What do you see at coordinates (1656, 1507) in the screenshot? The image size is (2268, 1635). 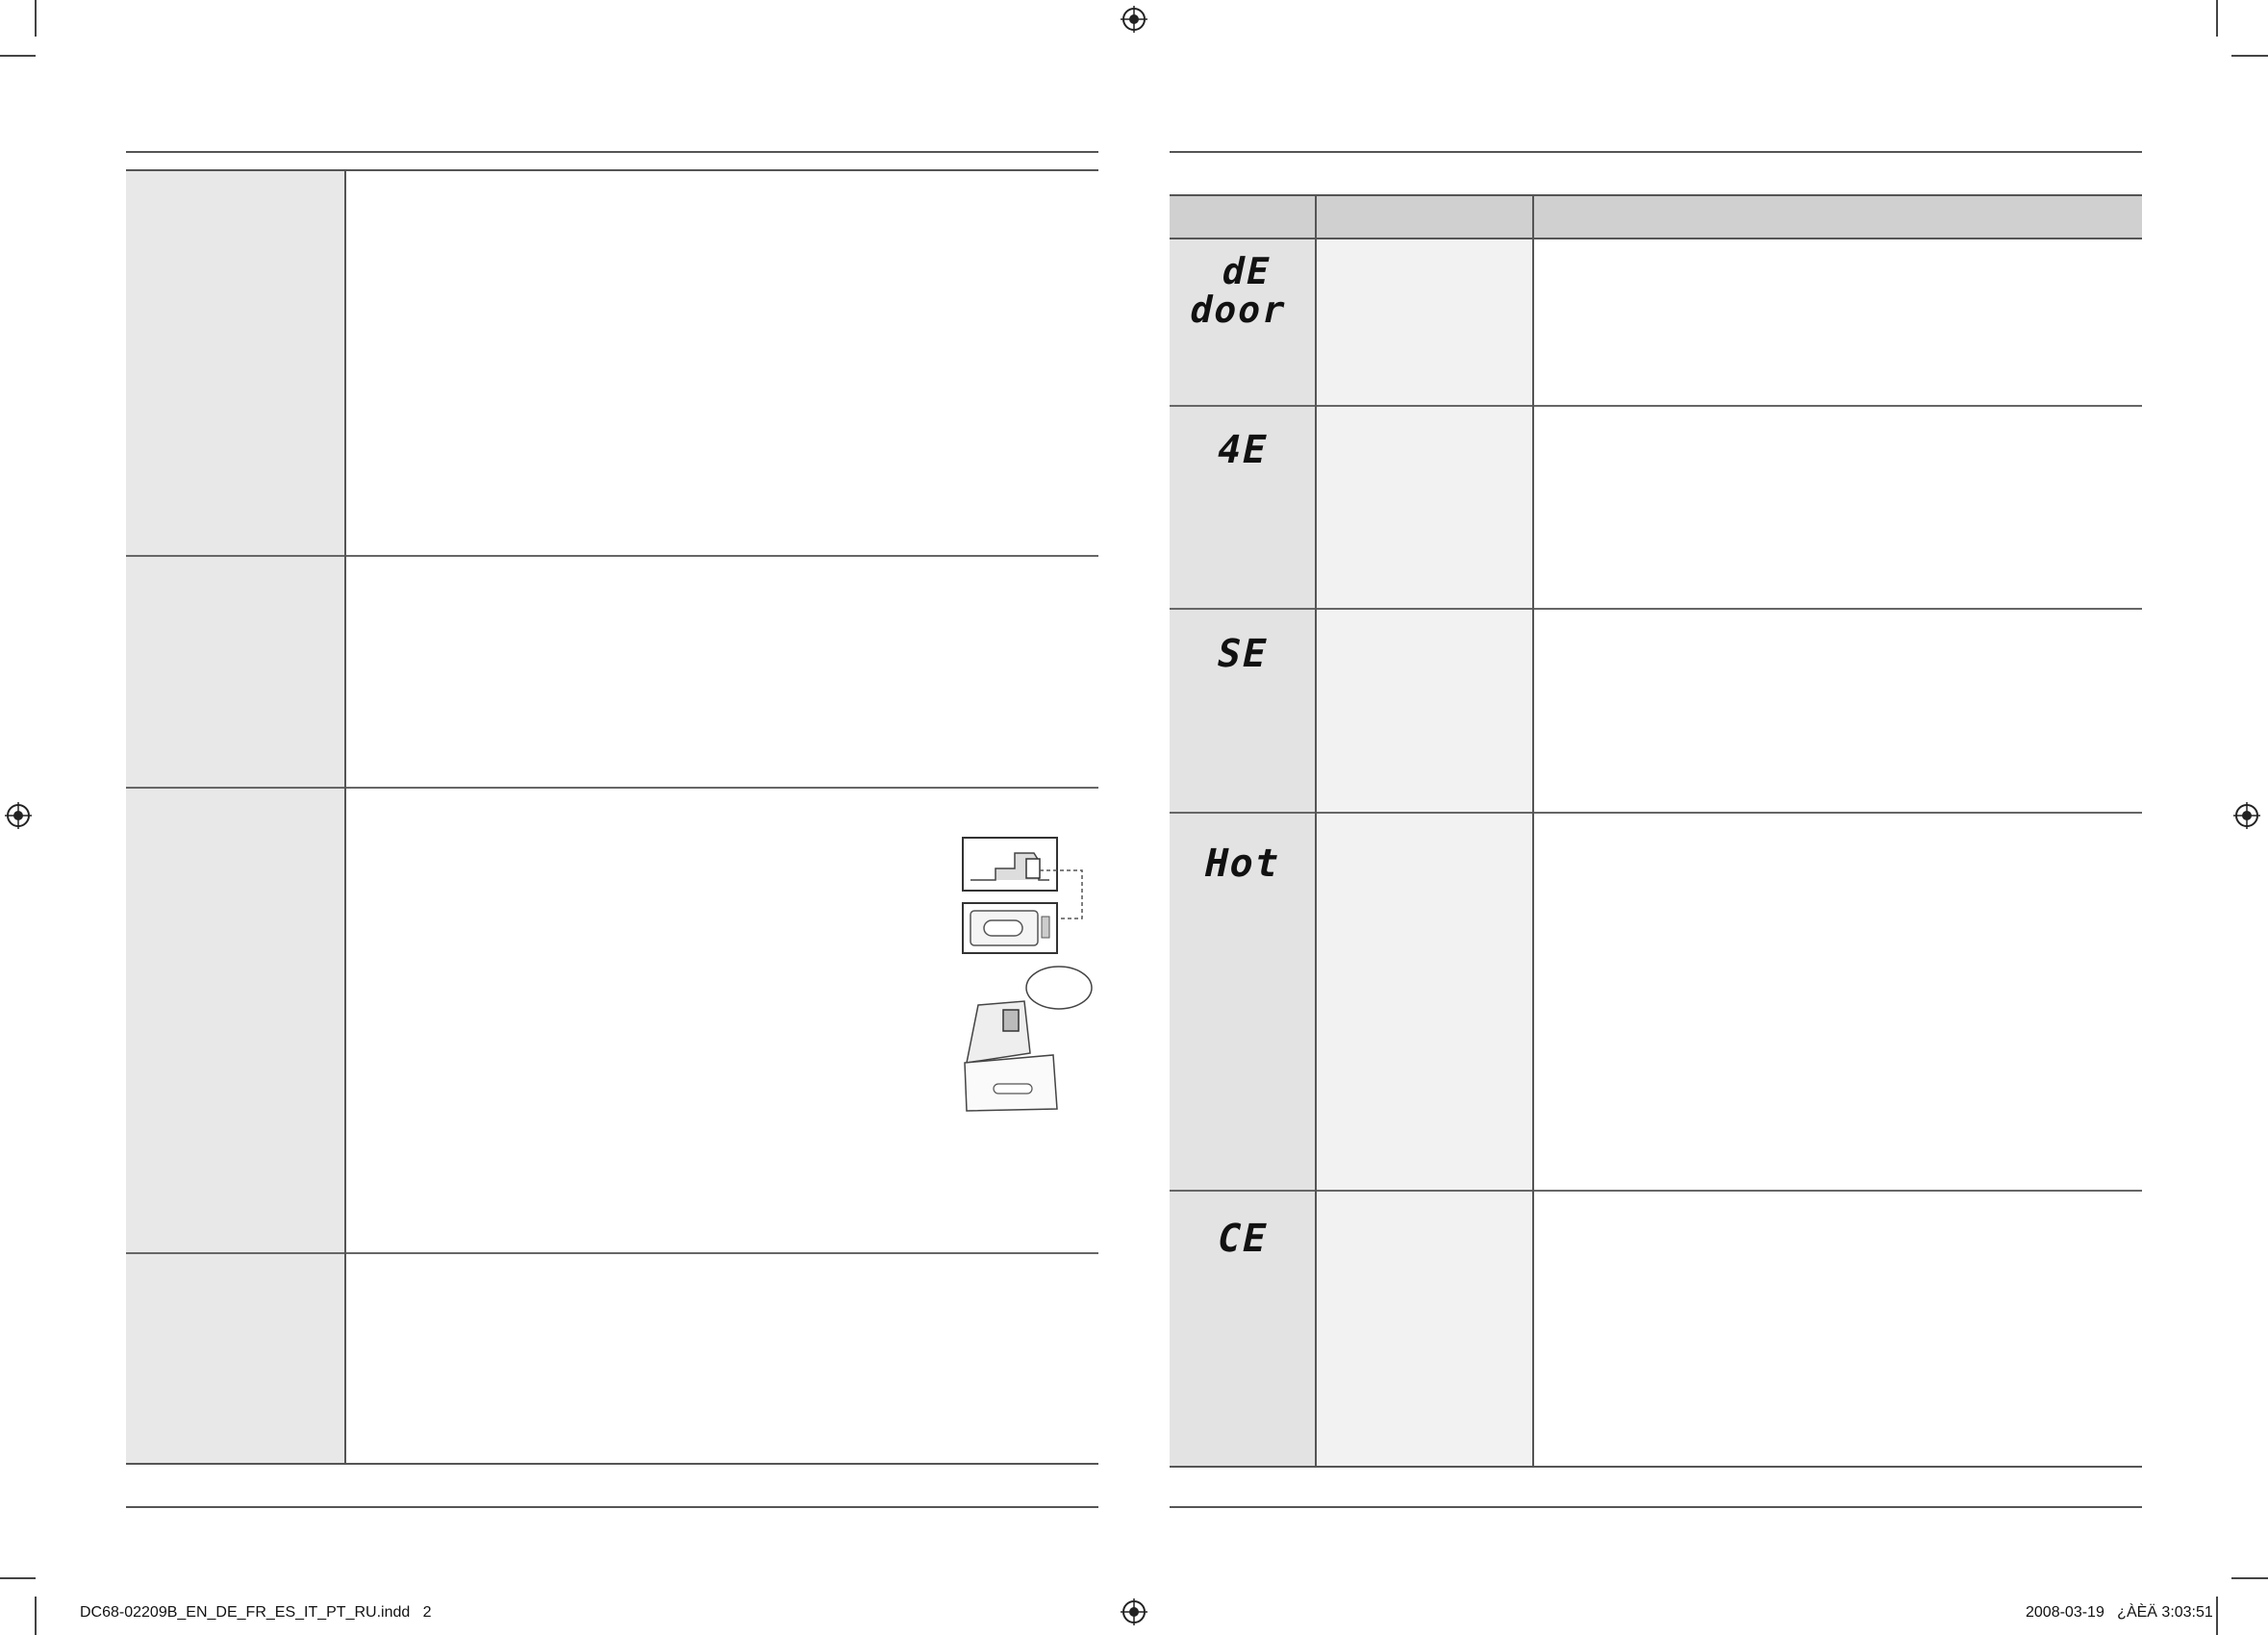 I see `right-footer-rule` at bounding box center [1656, 1507].